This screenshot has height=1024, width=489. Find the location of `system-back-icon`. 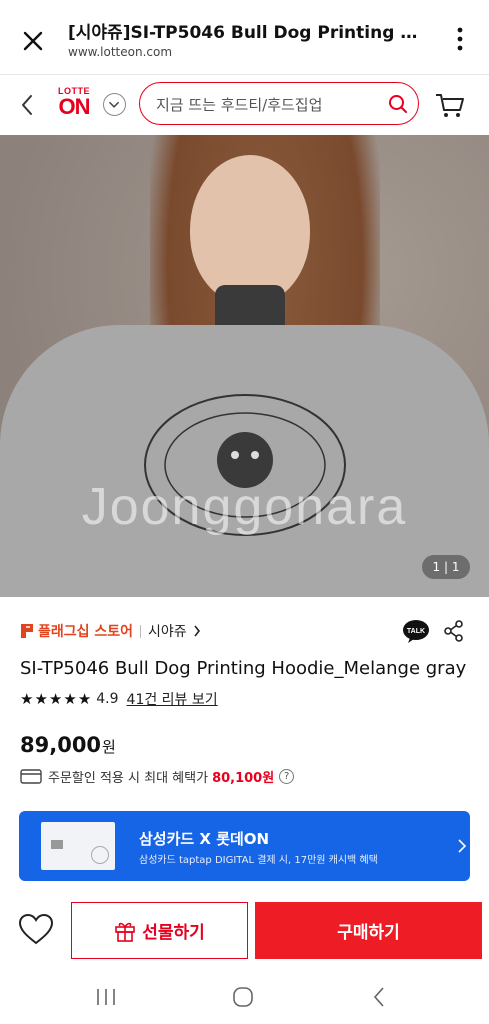

system-back-icon is located at coordinates (379, 997).